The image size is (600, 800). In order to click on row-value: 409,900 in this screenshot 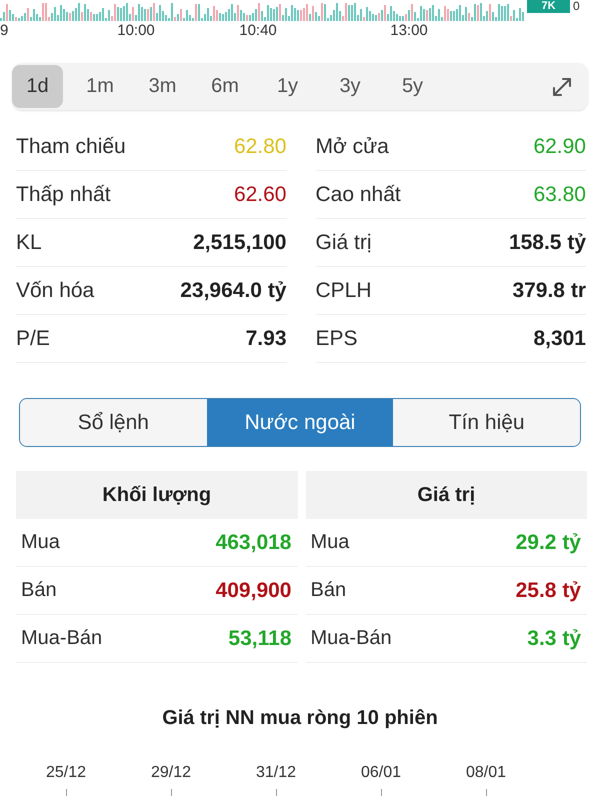, I will do `click(254, 590)`.